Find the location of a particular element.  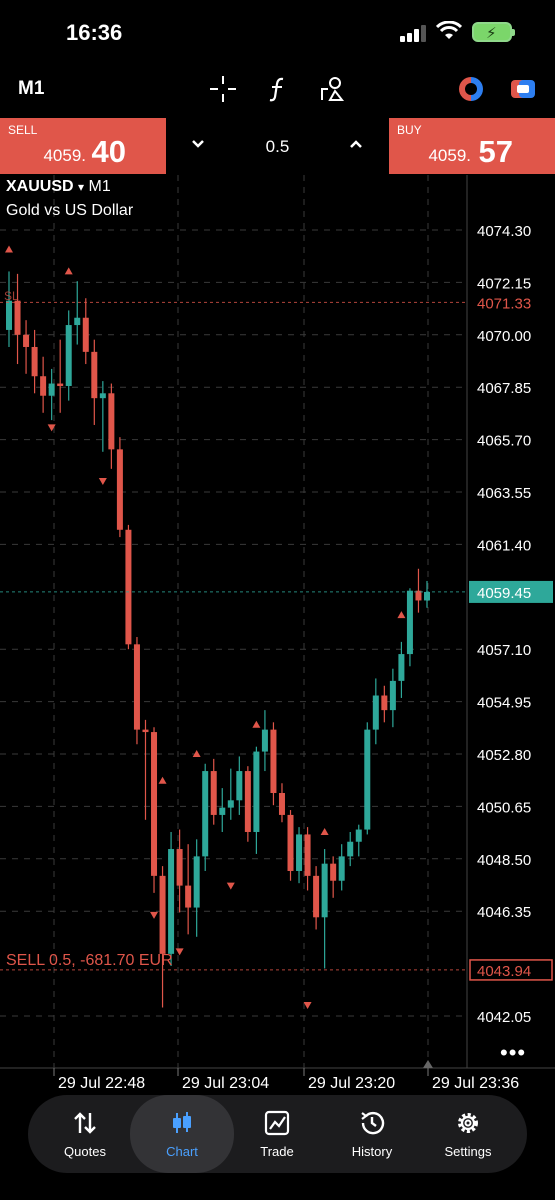

symbol-description: Gold vs US Dollar is located at coordinates (70, 210).